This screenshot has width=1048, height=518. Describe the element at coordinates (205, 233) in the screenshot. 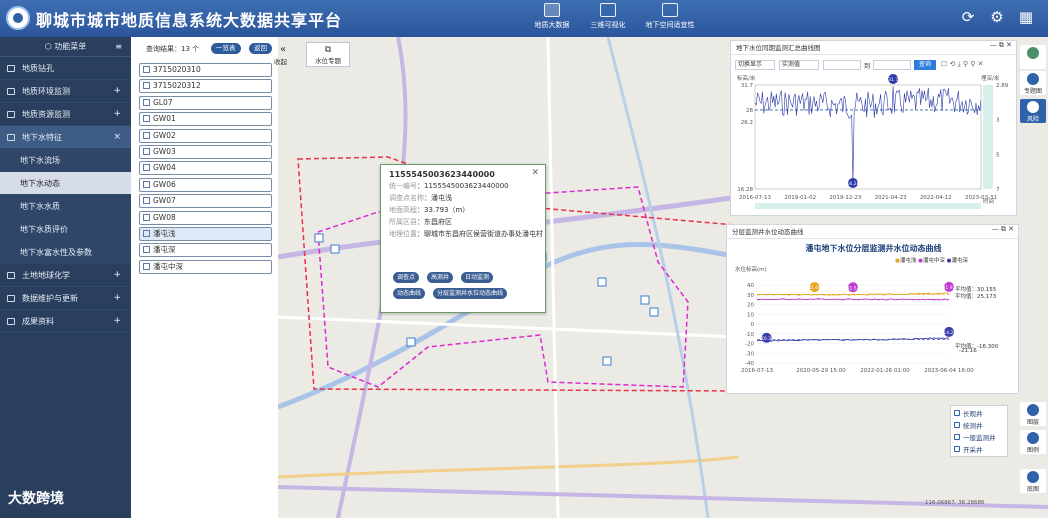

I see `well-list-item: 潘屯浅` at that location.